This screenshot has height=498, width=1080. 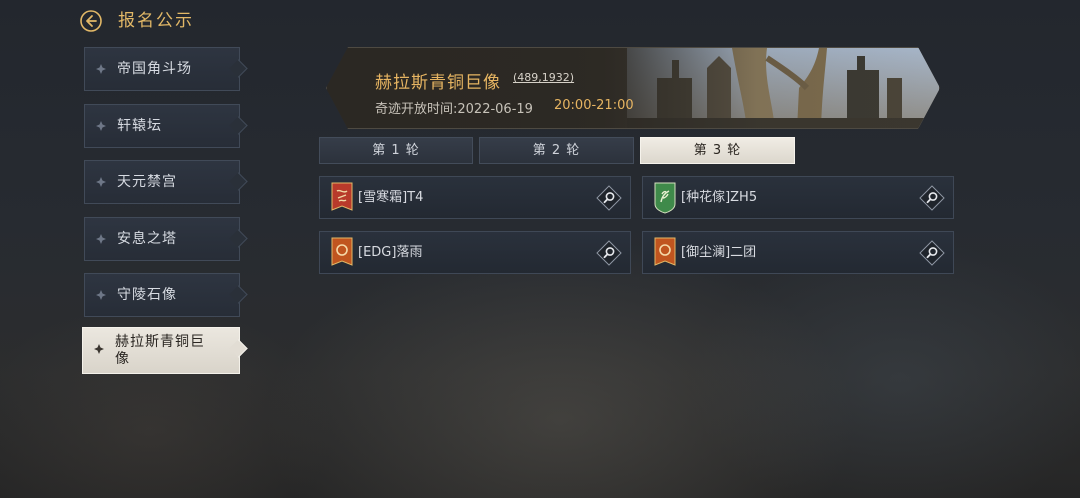 What do you see at coordinates (719, 252) in the screenshot?
I see `guild-name: [御尘澜]二团` at bounding box center [719, 252].